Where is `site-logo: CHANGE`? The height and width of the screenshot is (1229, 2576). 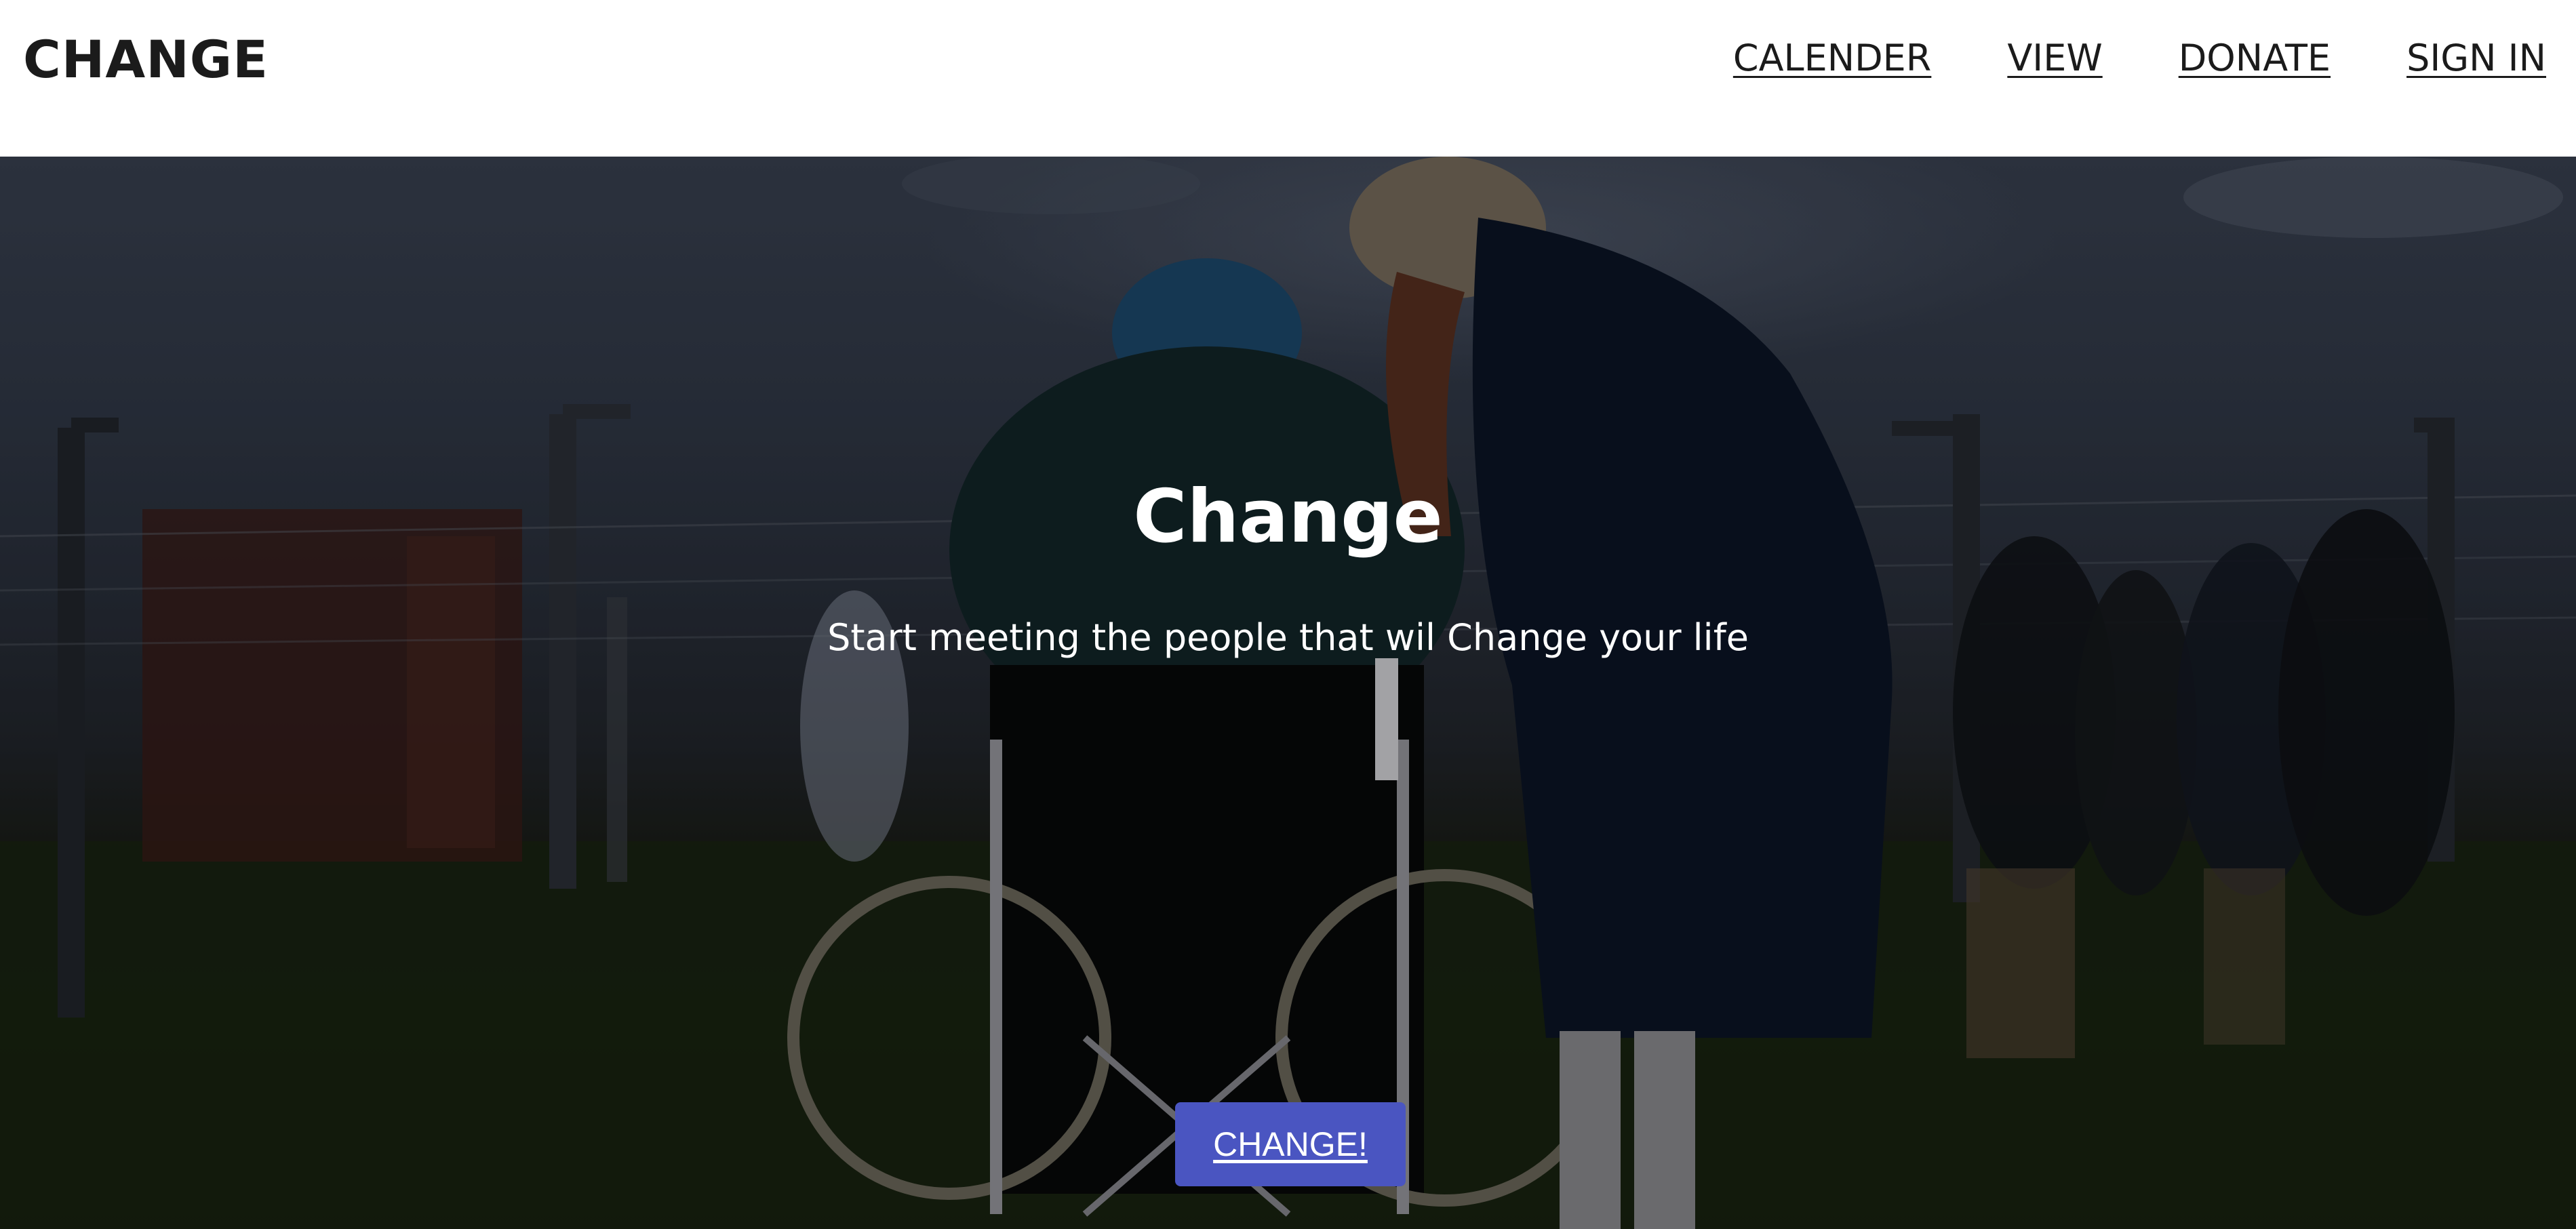 site-logo: CHANGE is located at coordinates (146, 59).